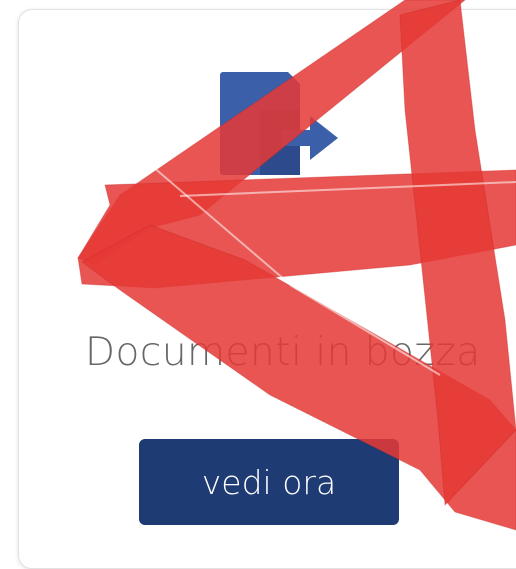 The width and height of the screenshot is (516, 569). I want to click on view-now-button: vedi ora, so click(269, 482).